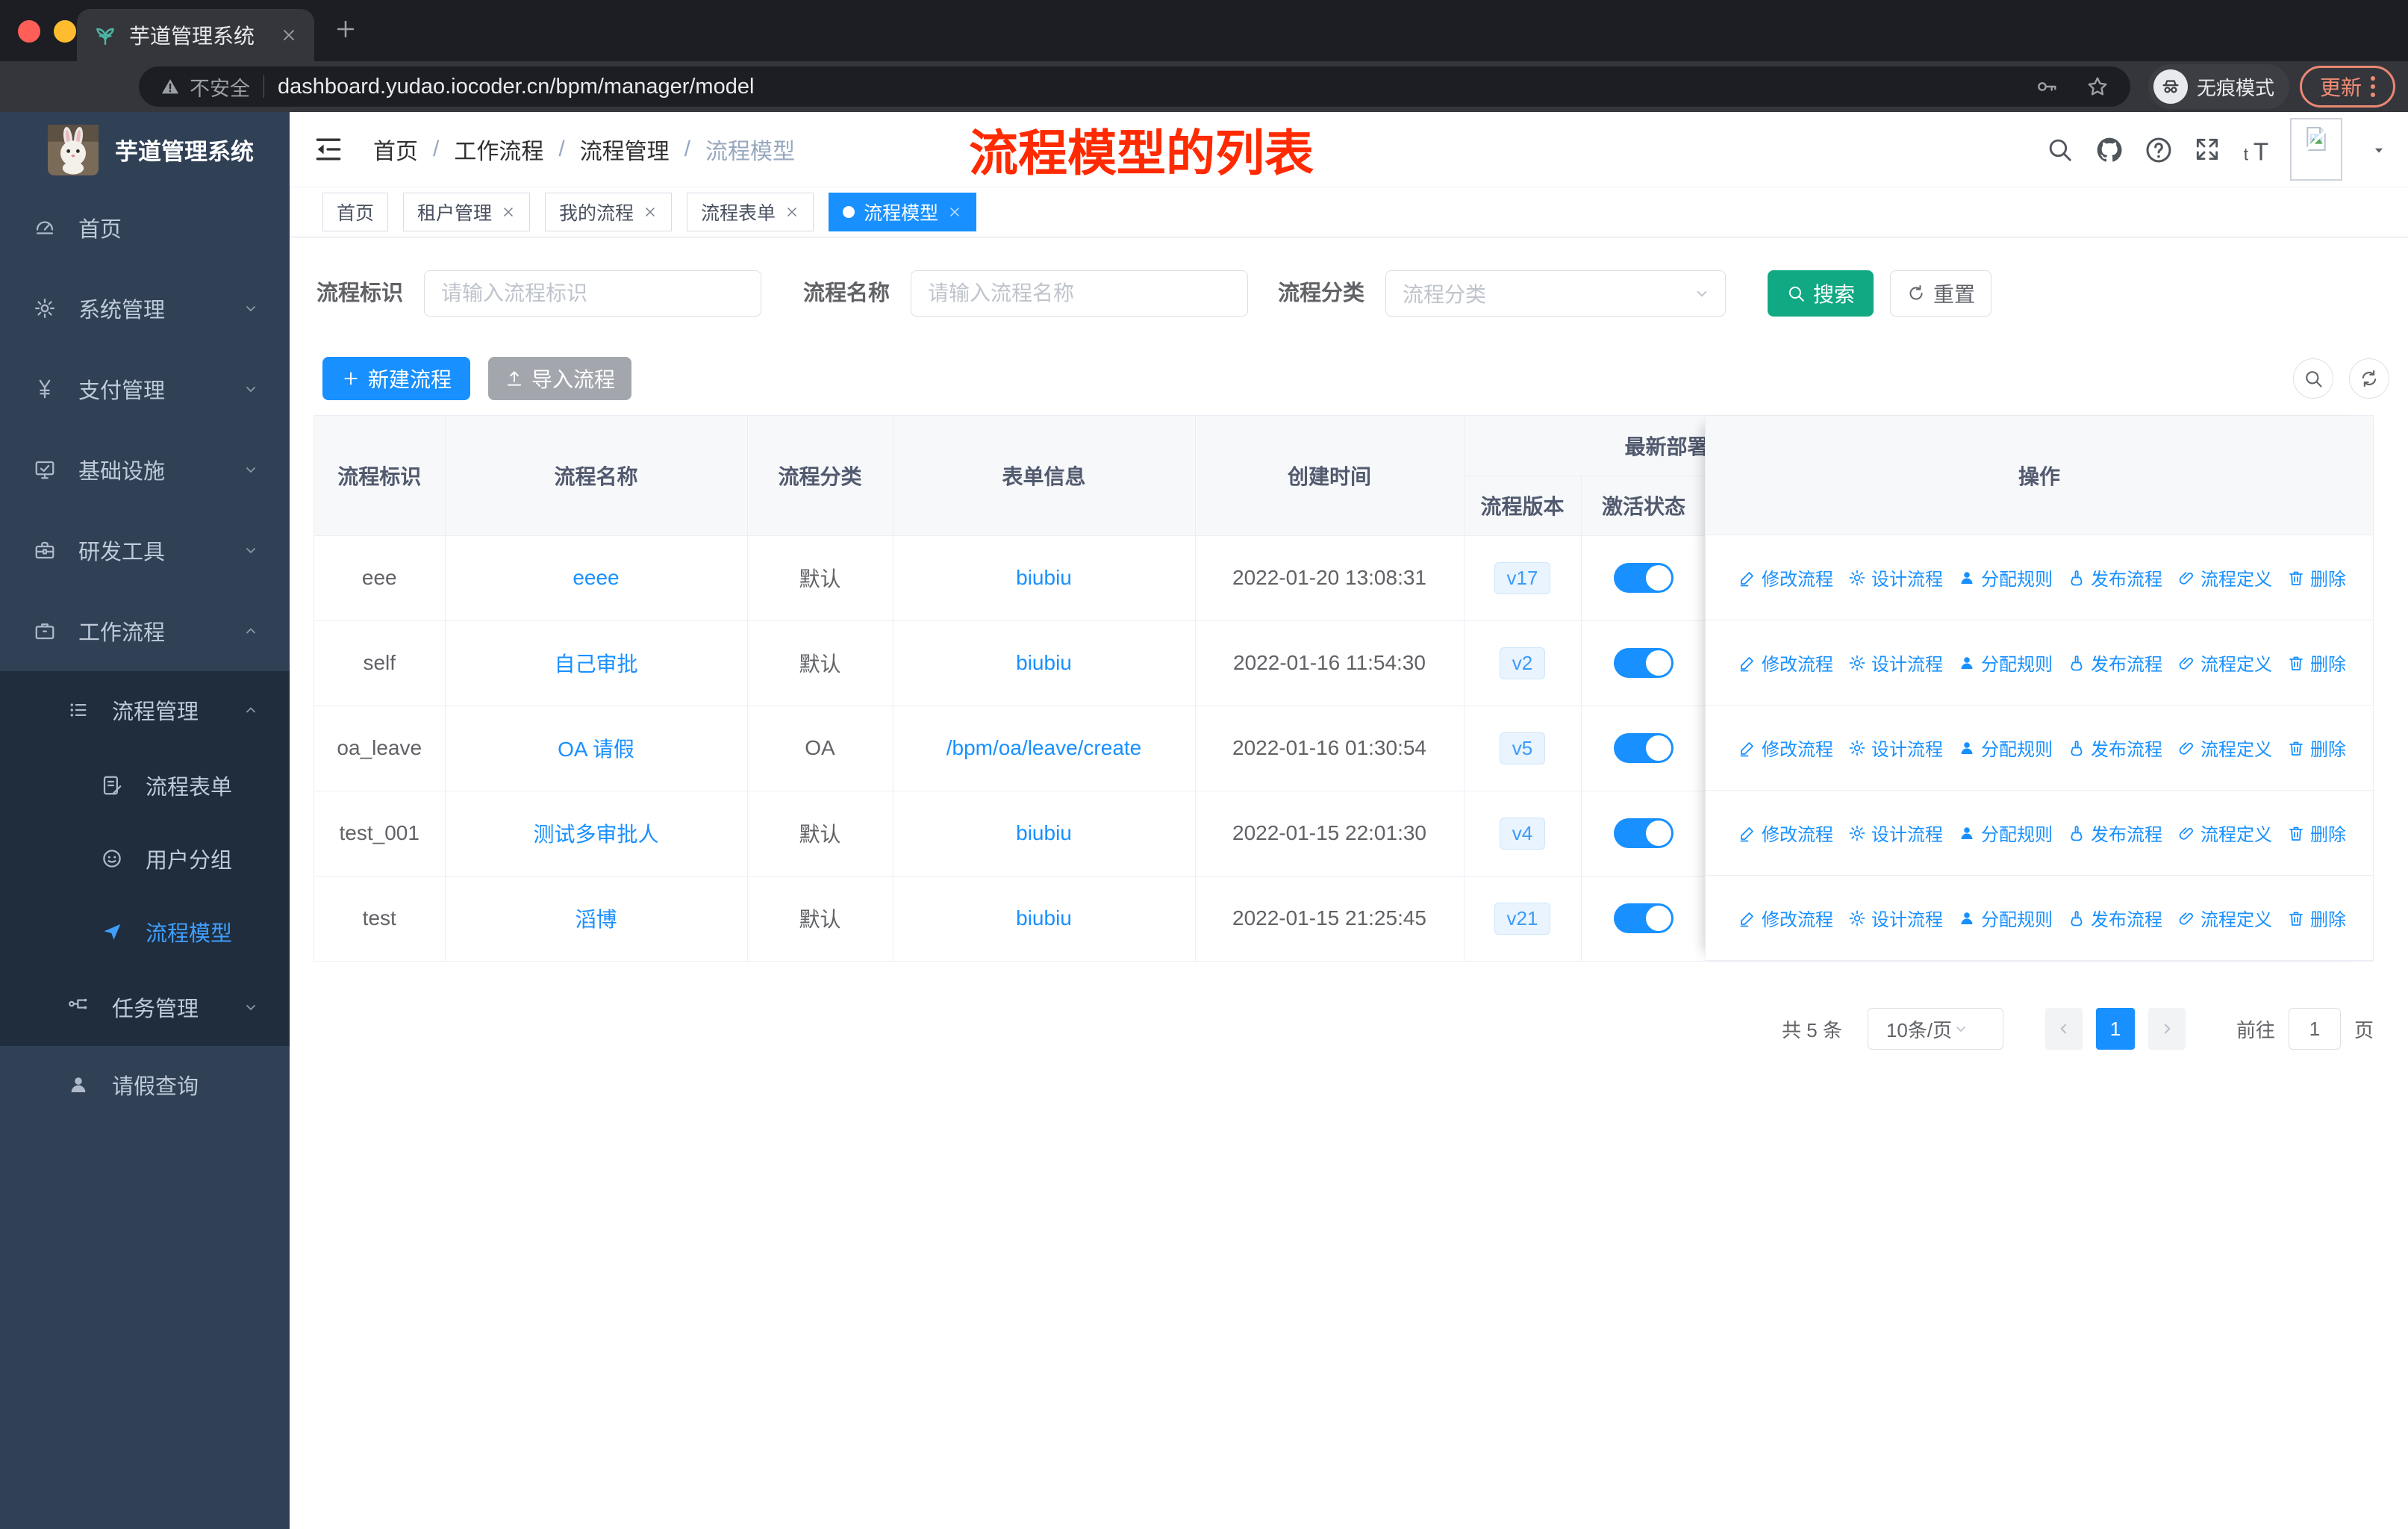 The width and height of the screenshot is (2408, 1529). Describe the element at coordinates (65, 32) in the screenshot. I see `minimize-window-button` at that location.